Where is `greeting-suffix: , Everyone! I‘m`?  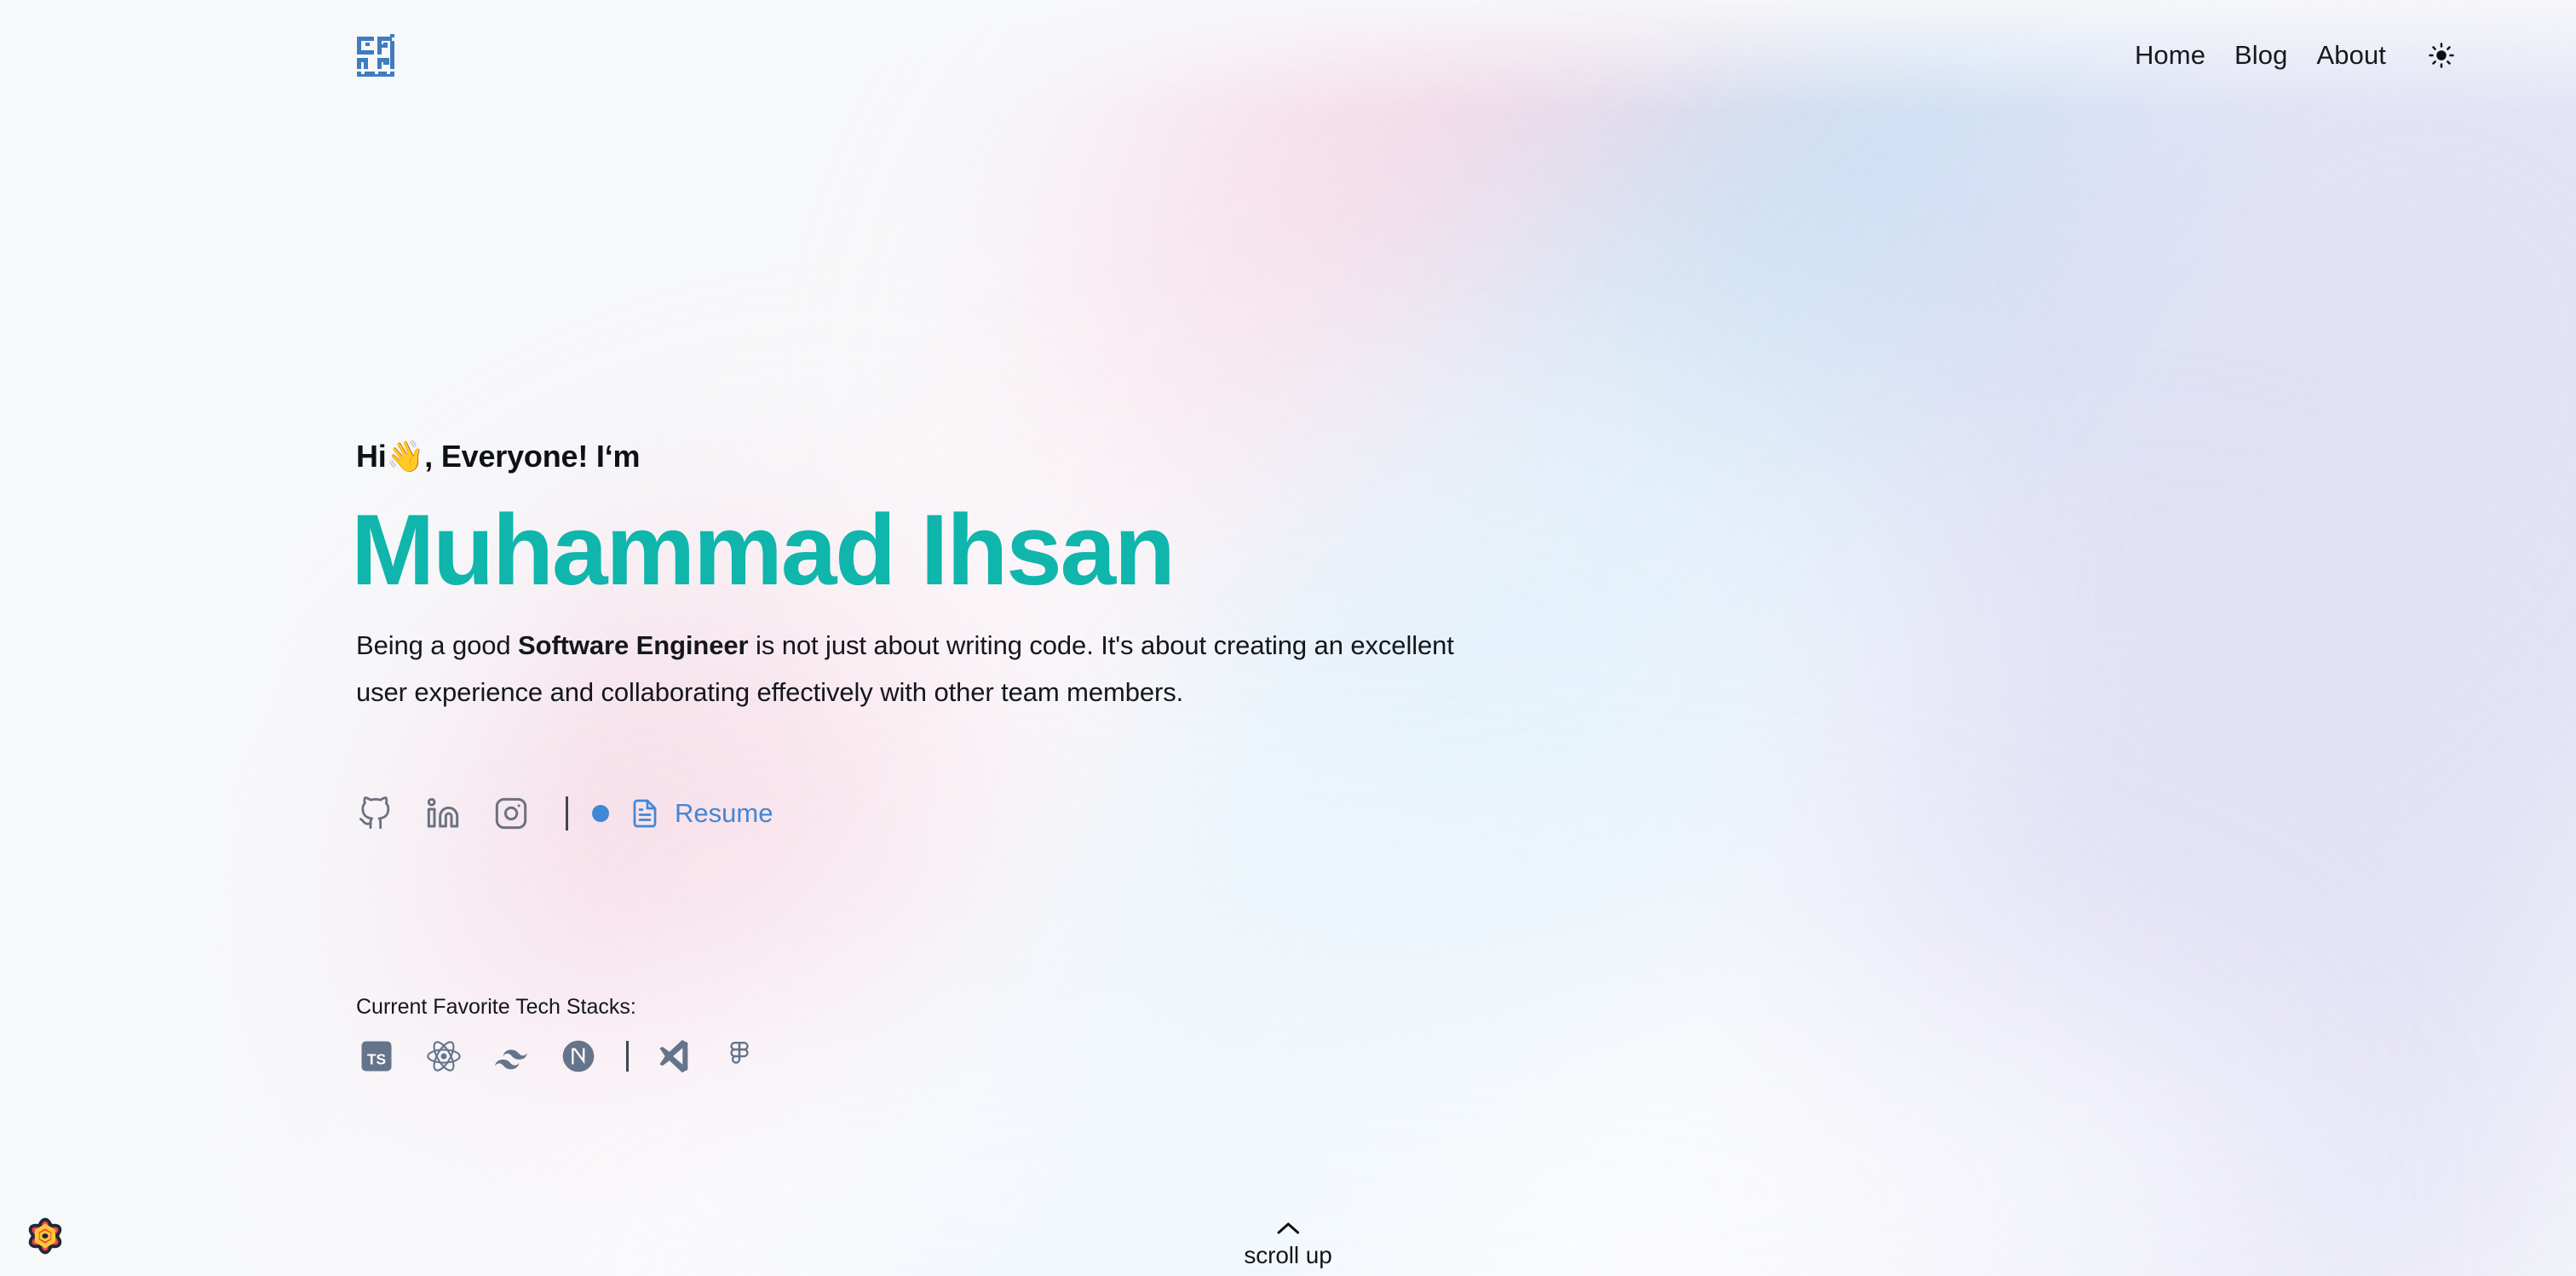 greeting-suffix: , Everyone! I‘m is located at coordinates (533, 457).